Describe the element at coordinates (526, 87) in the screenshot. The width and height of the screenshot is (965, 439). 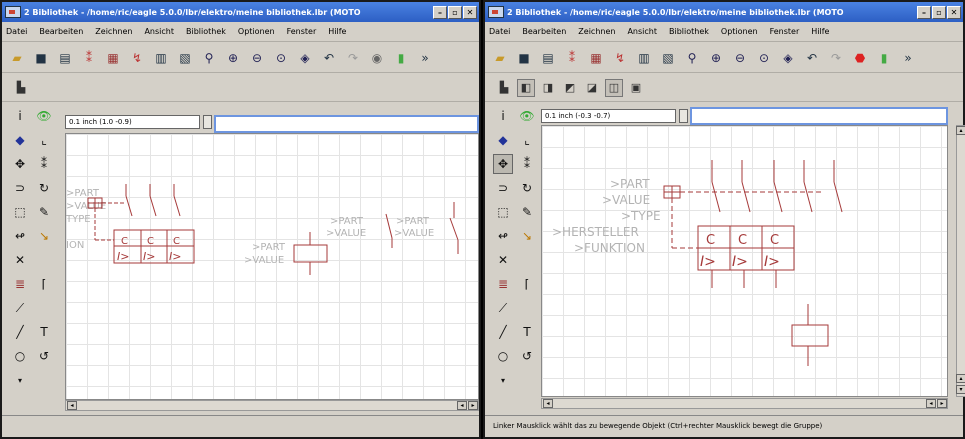
I see `group-mode-1-icon: ◧` at that location.